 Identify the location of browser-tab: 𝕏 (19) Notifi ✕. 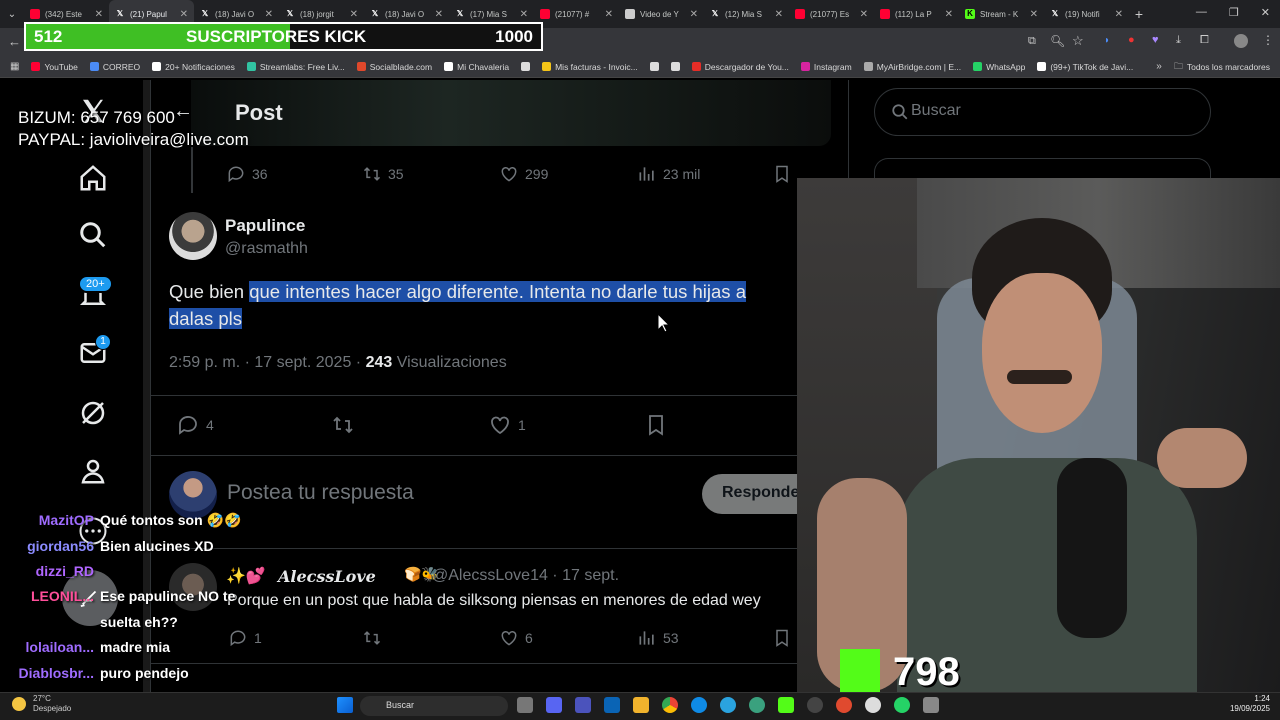
(1086, 14).